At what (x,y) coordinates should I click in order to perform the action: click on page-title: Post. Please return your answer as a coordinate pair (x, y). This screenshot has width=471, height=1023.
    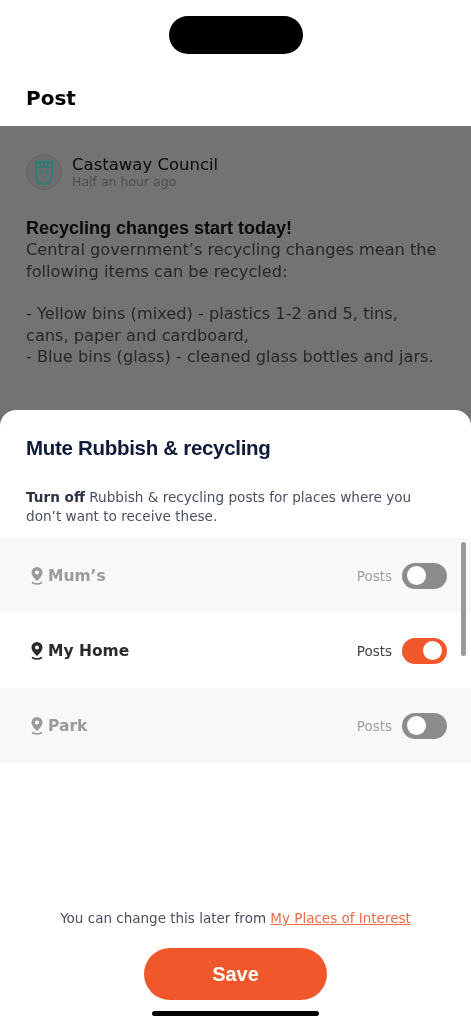
    Looking at the image, I should click on (51, 98).